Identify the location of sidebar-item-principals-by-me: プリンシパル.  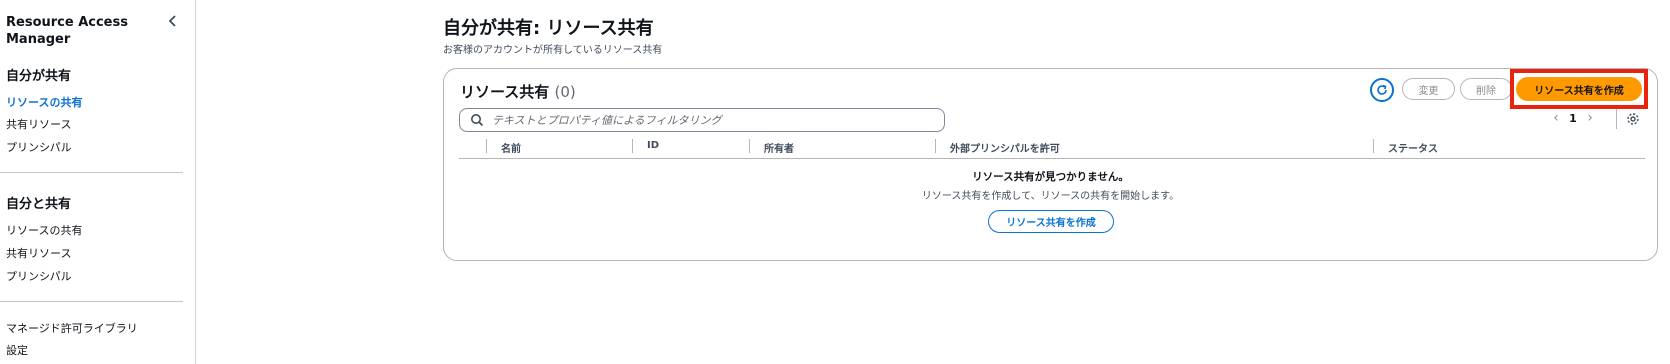
(39, 147).